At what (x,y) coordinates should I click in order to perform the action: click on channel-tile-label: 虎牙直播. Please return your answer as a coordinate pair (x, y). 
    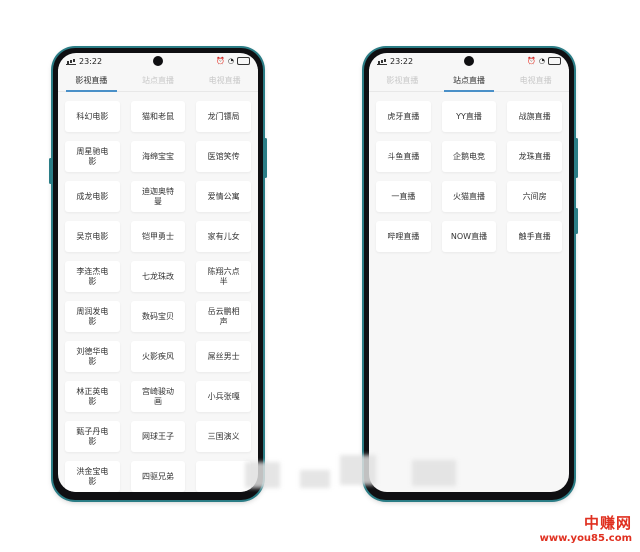
    Looking at the image, I should click on (403, 116).